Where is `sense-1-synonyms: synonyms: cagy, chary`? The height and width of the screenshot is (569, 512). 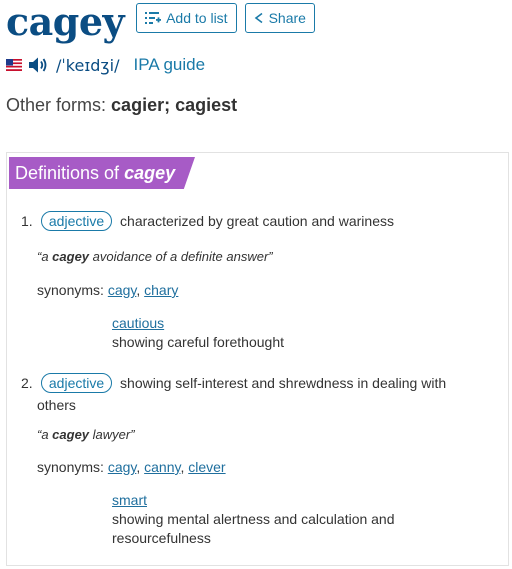 sense-1-synonyms: synonyms: cagy, chary is located at coordinates (108, 290).